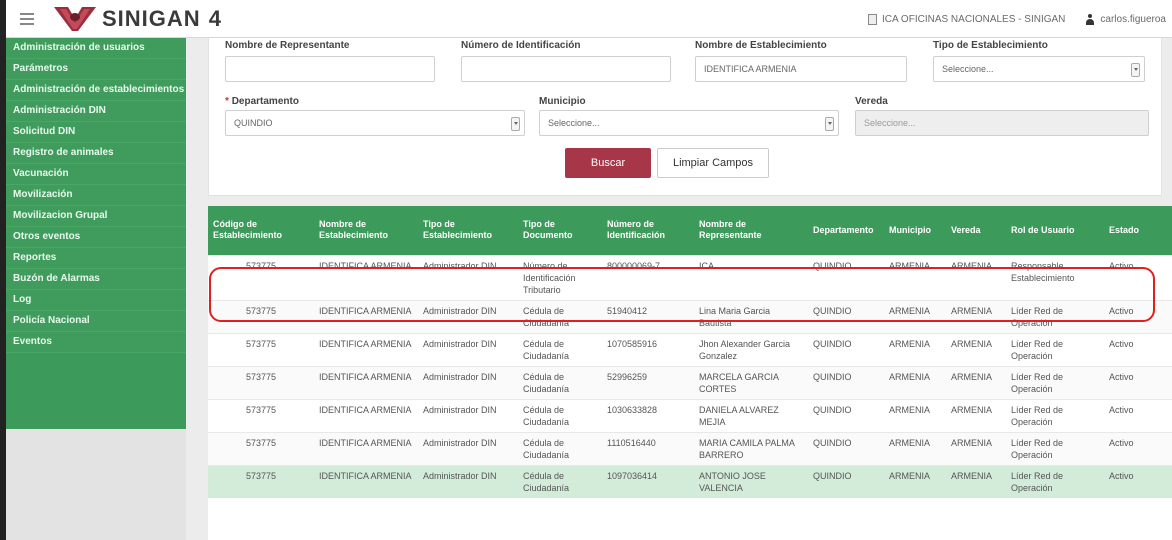 The width and height of the screenshot is (1172, 540). What do you see at coordinates (521, 45) in the screenshot?
I see `id-number-label: Número de Identificación` at bounding box center [521, 45].